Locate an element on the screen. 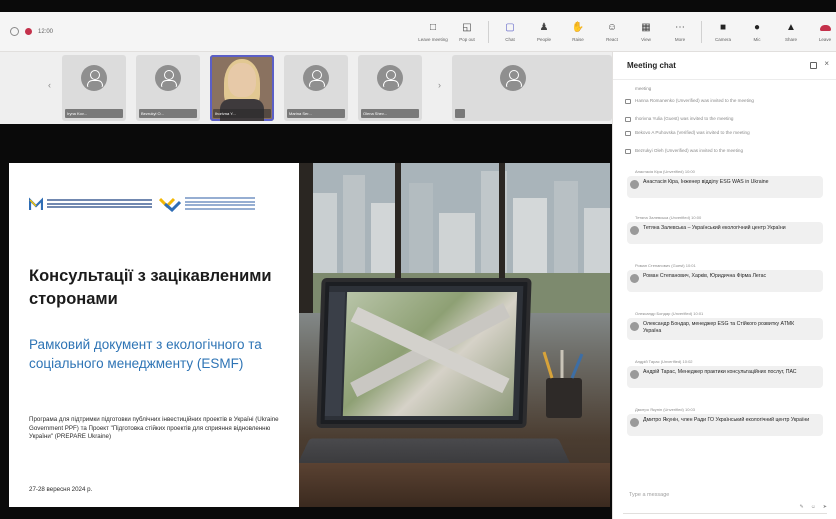  mic-button: ● Mic is located at coordinates (757, 32).